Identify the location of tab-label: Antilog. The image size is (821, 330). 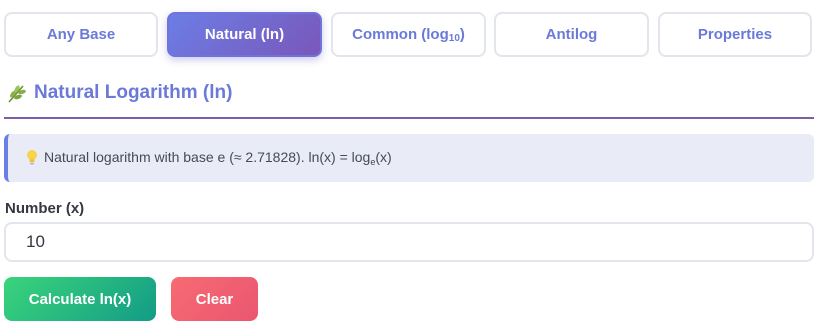
(571, 34).